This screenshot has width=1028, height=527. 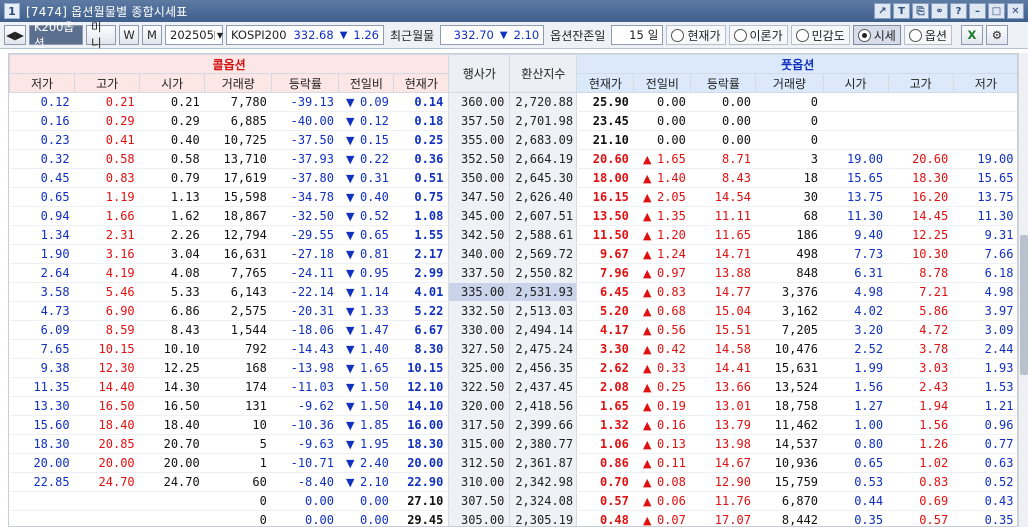 What do you see at coordinates (194, 35) in the screenshot?
I see `month-select: 202505 ▼` at bounding box center [194, 35].